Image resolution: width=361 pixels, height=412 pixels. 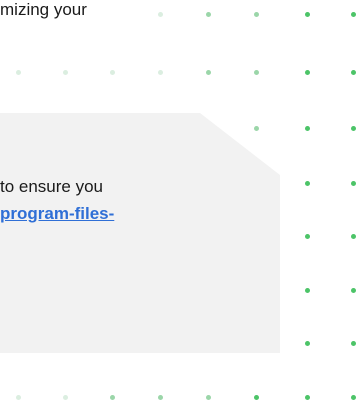 What do you see at coordinates (43, 9) in the screenshot?
I see `intro-text-fragment: mizing your` at bounding box center [43, 9].